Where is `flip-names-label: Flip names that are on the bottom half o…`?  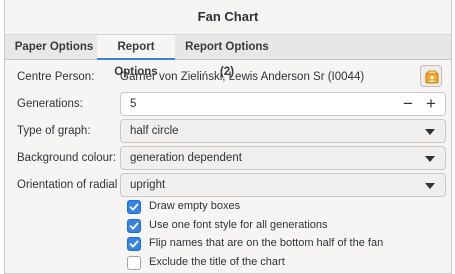
flip-names-label: Flip names that are on the bottom half o… is located at coordinates (266, 243).